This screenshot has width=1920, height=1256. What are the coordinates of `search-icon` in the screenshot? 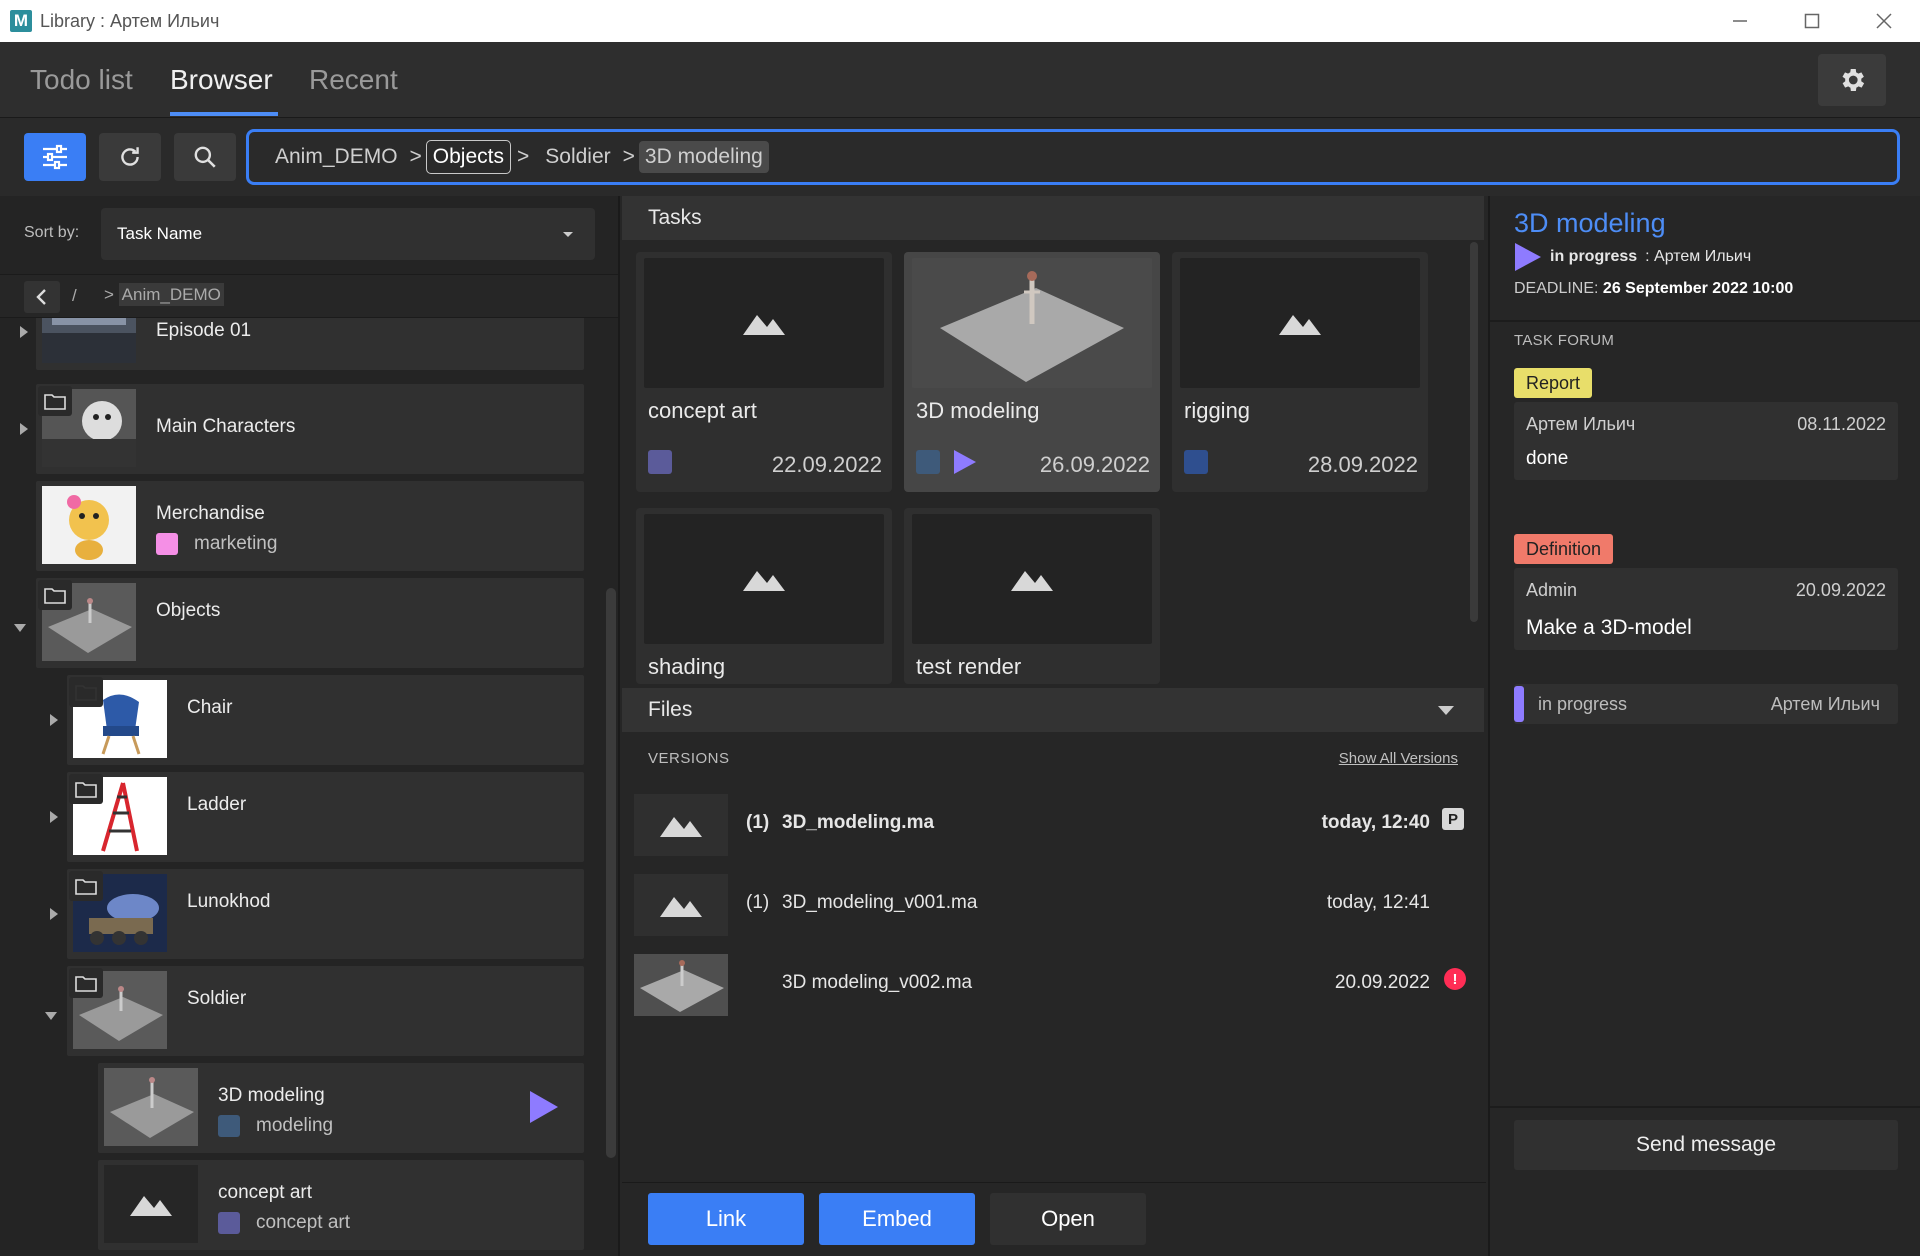 It's located at (205, 157).